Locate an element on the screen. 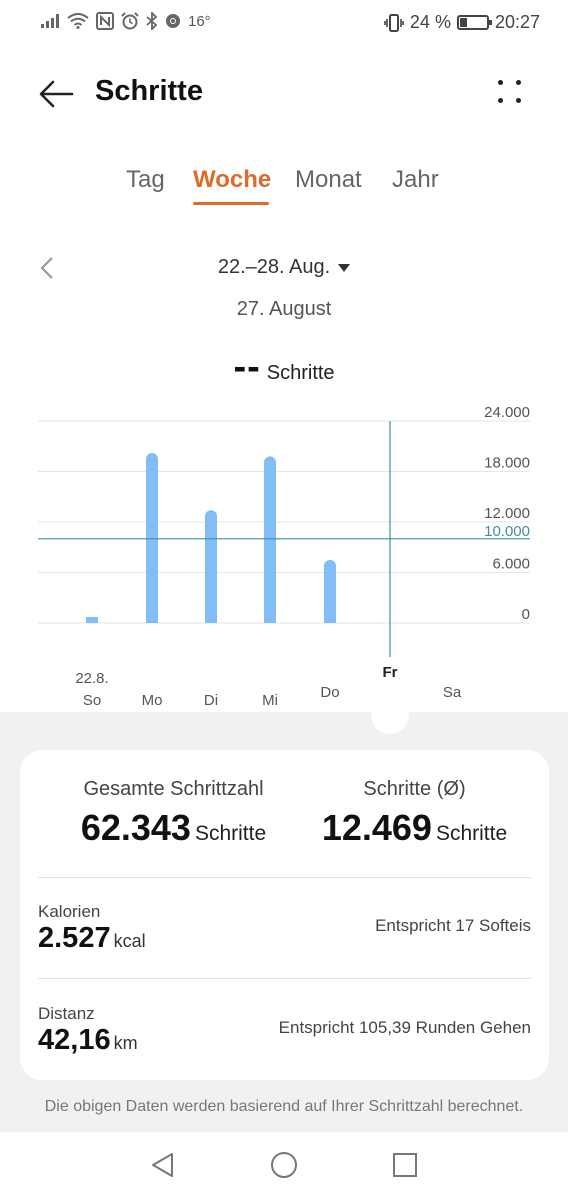  selected-day-unit: Schritte is located at coordinates (300, 373).